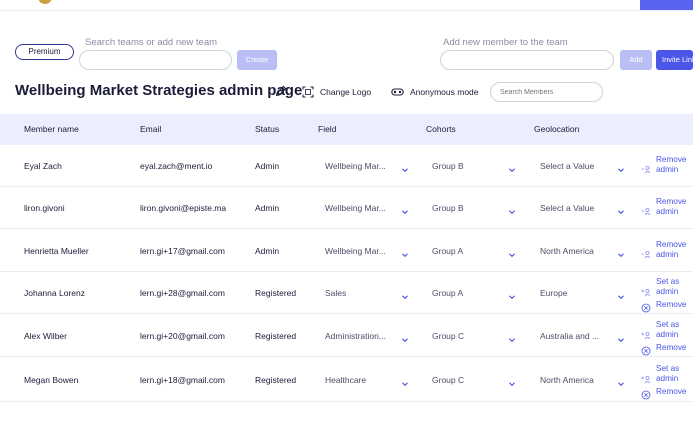  I want to click on search-members-input, so click(546, 92).